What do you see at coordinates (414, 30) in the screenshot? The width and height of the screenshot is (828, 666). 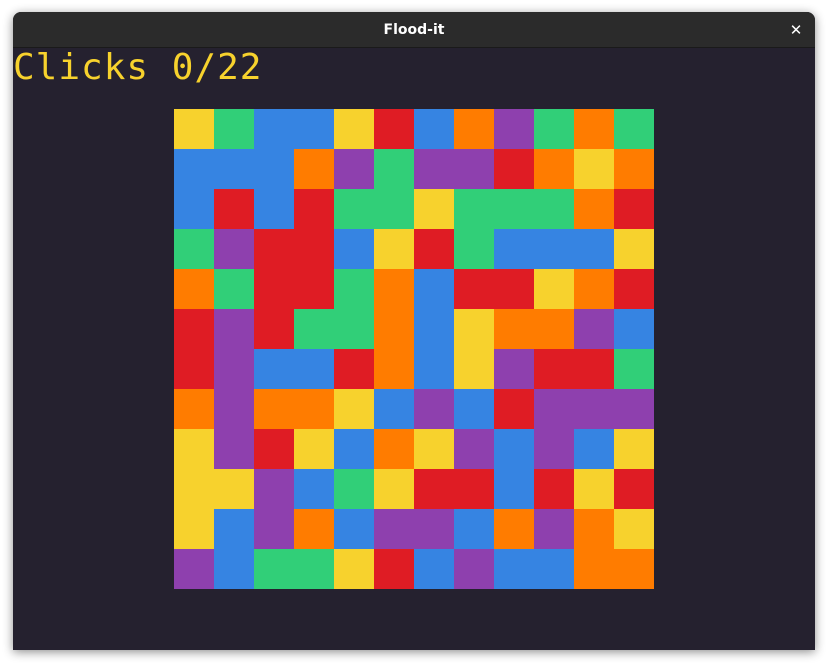 I see `title-bar: Flood-it ✕` at bounding box center [414, 30].